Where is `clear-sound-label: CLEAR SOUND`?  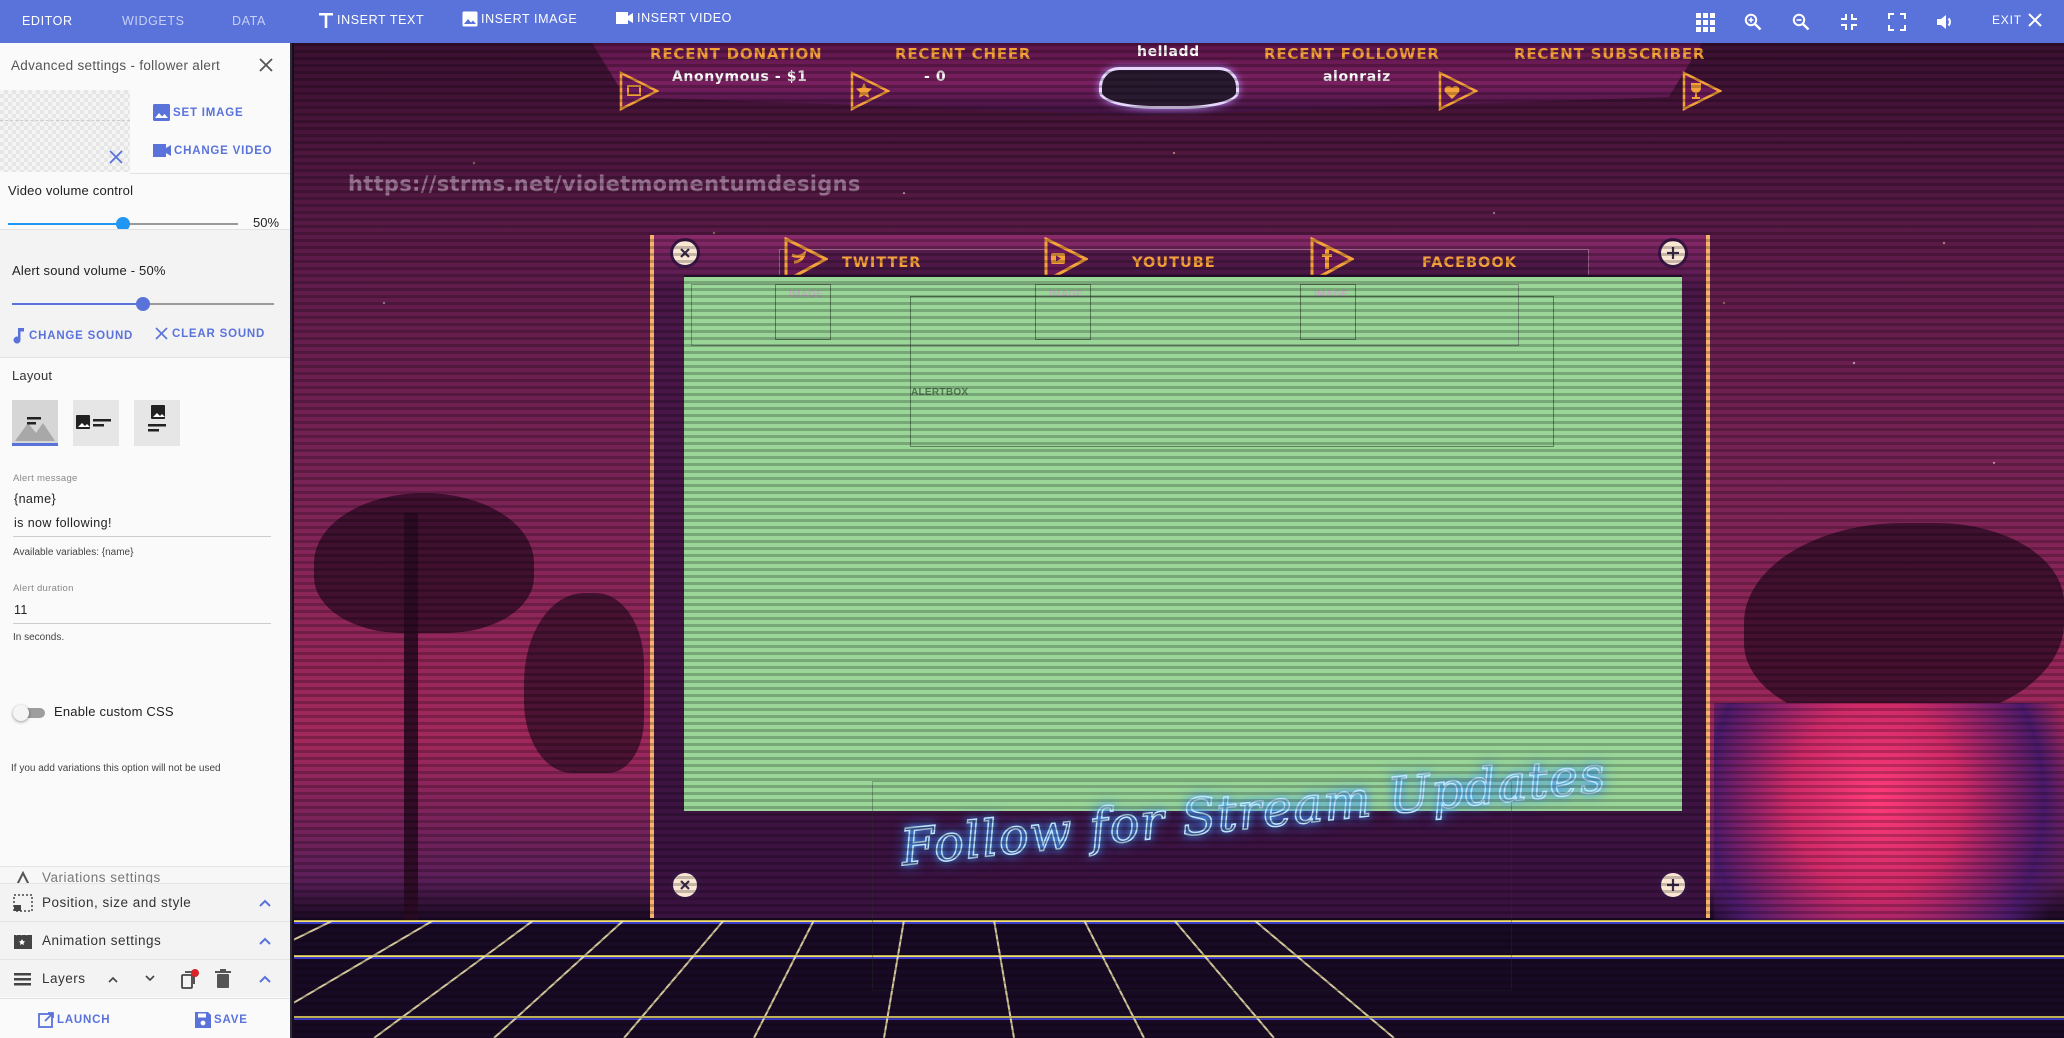 clear-sound-label: CLEAR SOUND is located at coordinates (219, 333).